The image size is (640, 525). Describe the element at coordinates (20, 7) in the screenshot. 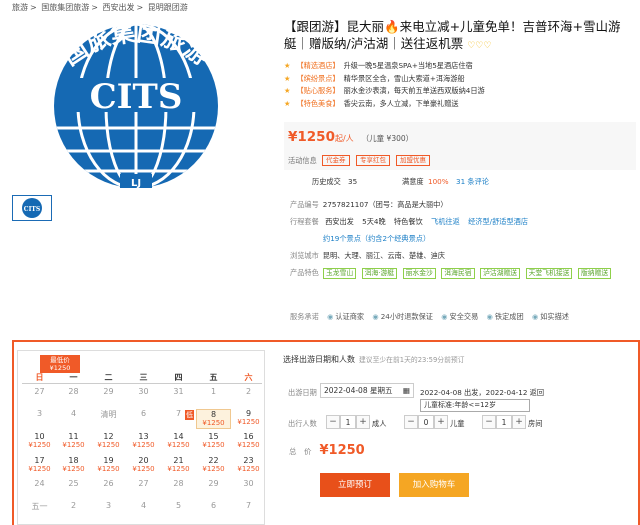

I see `breadcrumb-item: 旅游` at that location.